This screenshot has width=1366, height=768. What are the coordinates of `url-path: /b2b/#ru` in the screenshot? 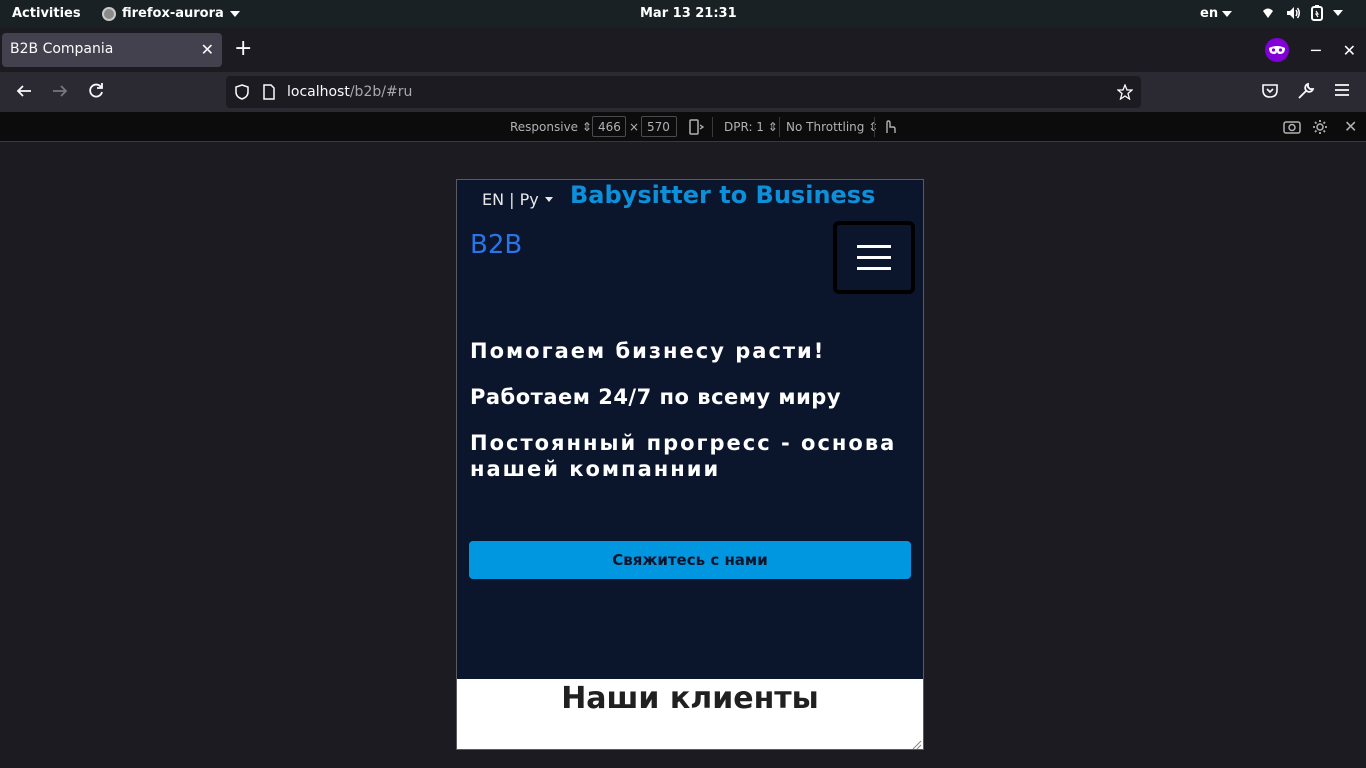 It's located at (381, 92).